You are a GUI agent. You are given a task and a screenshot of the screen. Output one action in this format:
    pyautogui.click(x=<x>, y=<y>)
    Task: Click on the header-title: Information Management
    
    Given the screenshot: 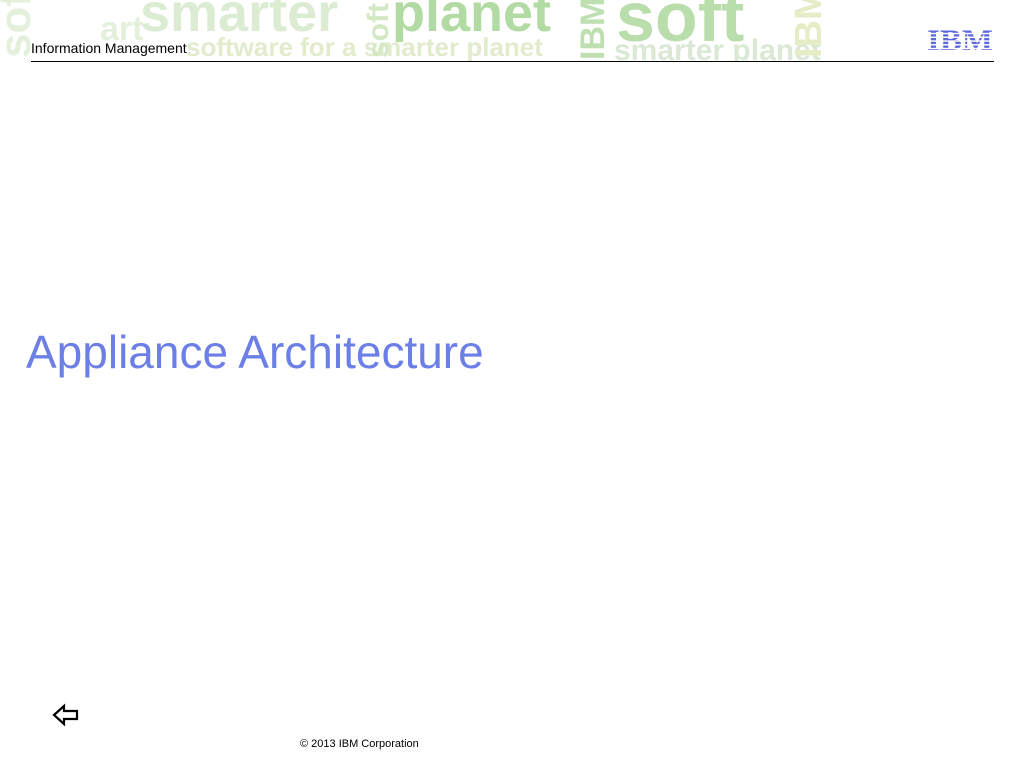 What is the action you would take?
    pyautogui.click(x=109, y=48)
    